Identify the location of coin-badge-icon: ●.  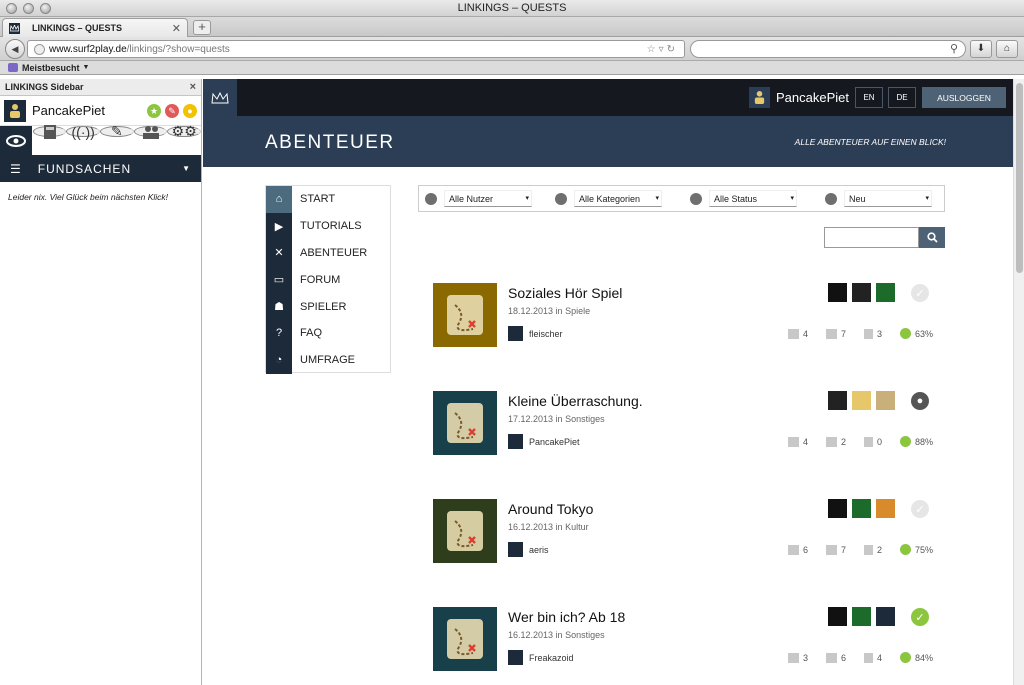
(190, 110).